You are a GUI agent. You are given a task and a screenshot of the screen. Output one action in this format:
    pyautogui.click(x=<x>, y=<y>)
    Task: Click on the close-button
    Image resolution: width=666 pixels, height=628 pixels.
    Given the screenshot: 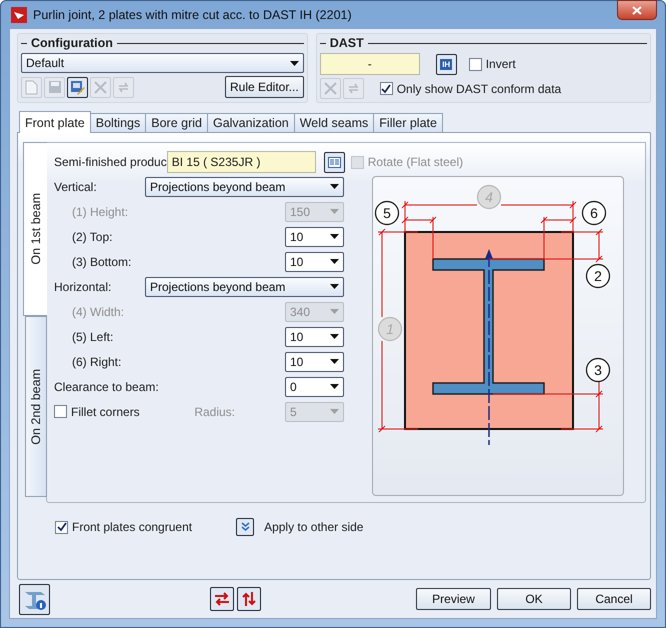 What is the action you would take?
    pyautogui.click(x=637, y=10)
    